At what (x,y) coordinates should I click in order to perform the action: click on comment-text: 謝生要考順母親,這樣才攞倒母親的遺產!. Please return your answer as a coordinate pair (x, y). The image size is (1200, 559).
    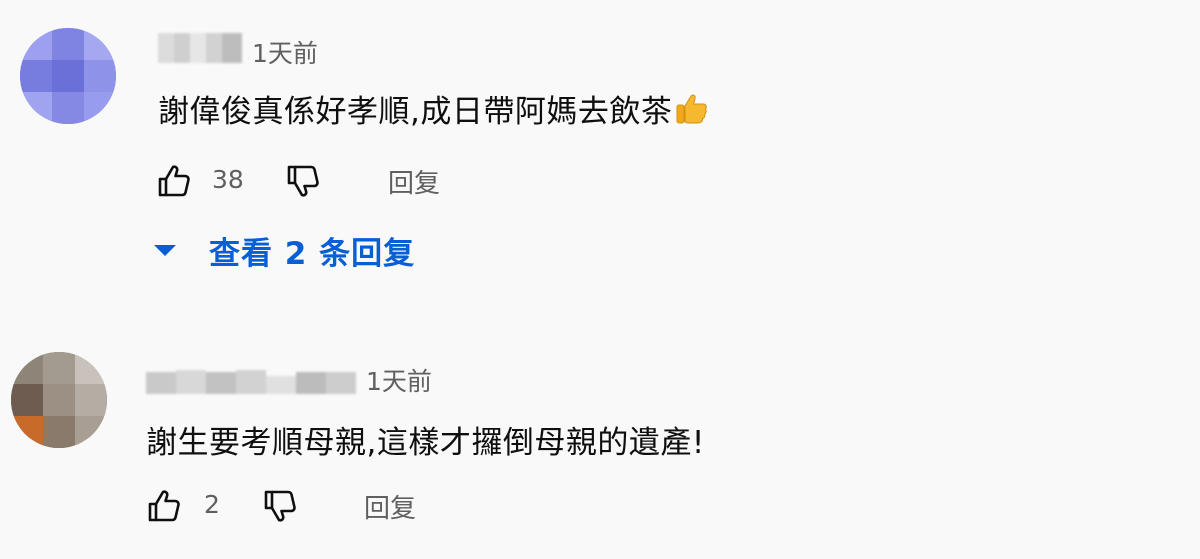
    Looking at the image, I should click on (425, 443).